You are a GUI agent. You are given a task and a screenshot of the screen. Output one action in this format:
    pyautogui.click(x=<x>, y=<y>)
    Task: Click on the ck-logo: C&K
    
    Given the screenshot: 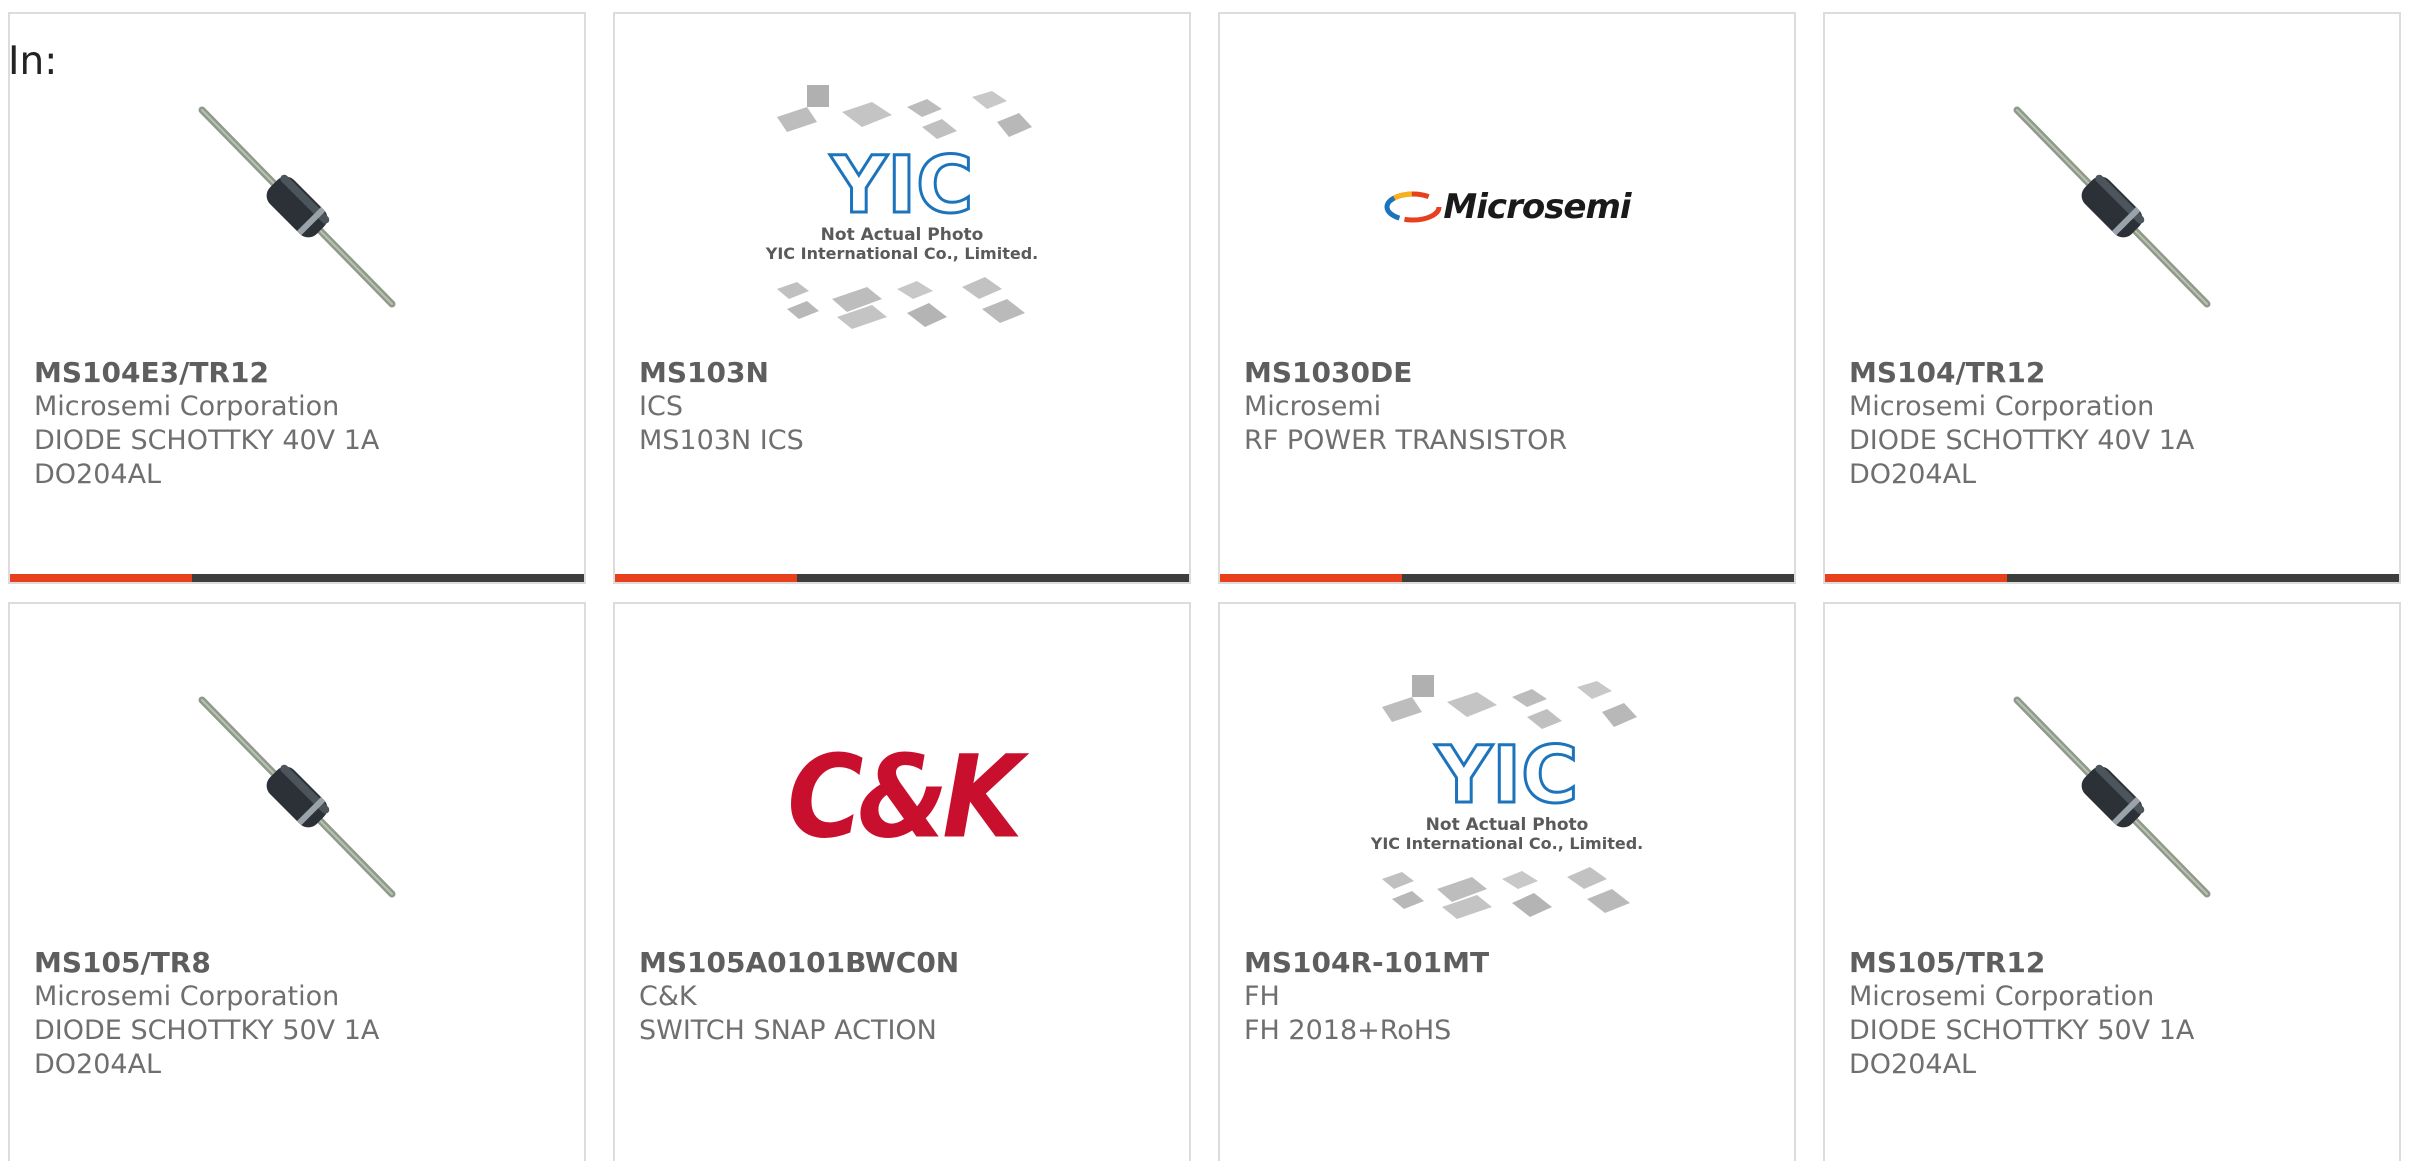 What is the action you would take?
    pyautogui.click(x=905, y=797)
    